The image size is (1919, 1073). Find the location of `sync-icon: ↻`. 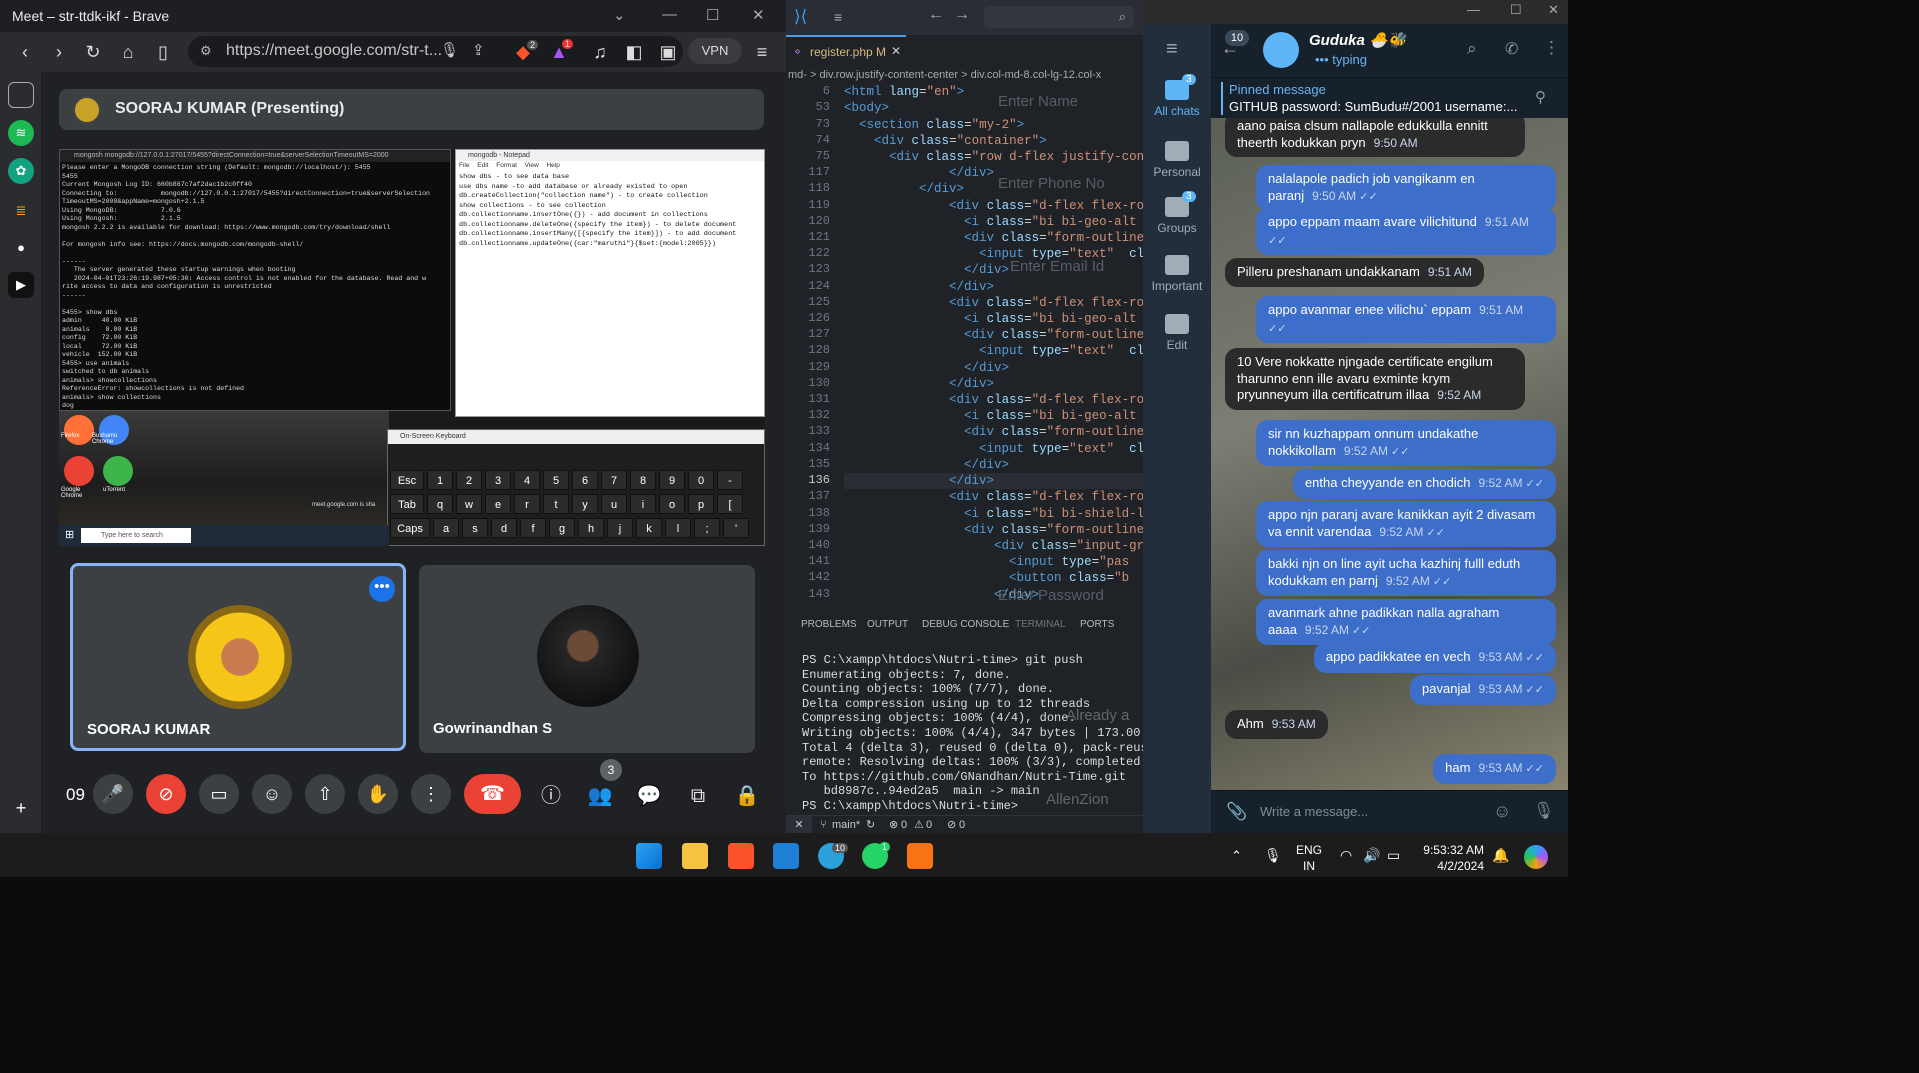

sync-icon: ↻ is located at coordinates (870, 825).